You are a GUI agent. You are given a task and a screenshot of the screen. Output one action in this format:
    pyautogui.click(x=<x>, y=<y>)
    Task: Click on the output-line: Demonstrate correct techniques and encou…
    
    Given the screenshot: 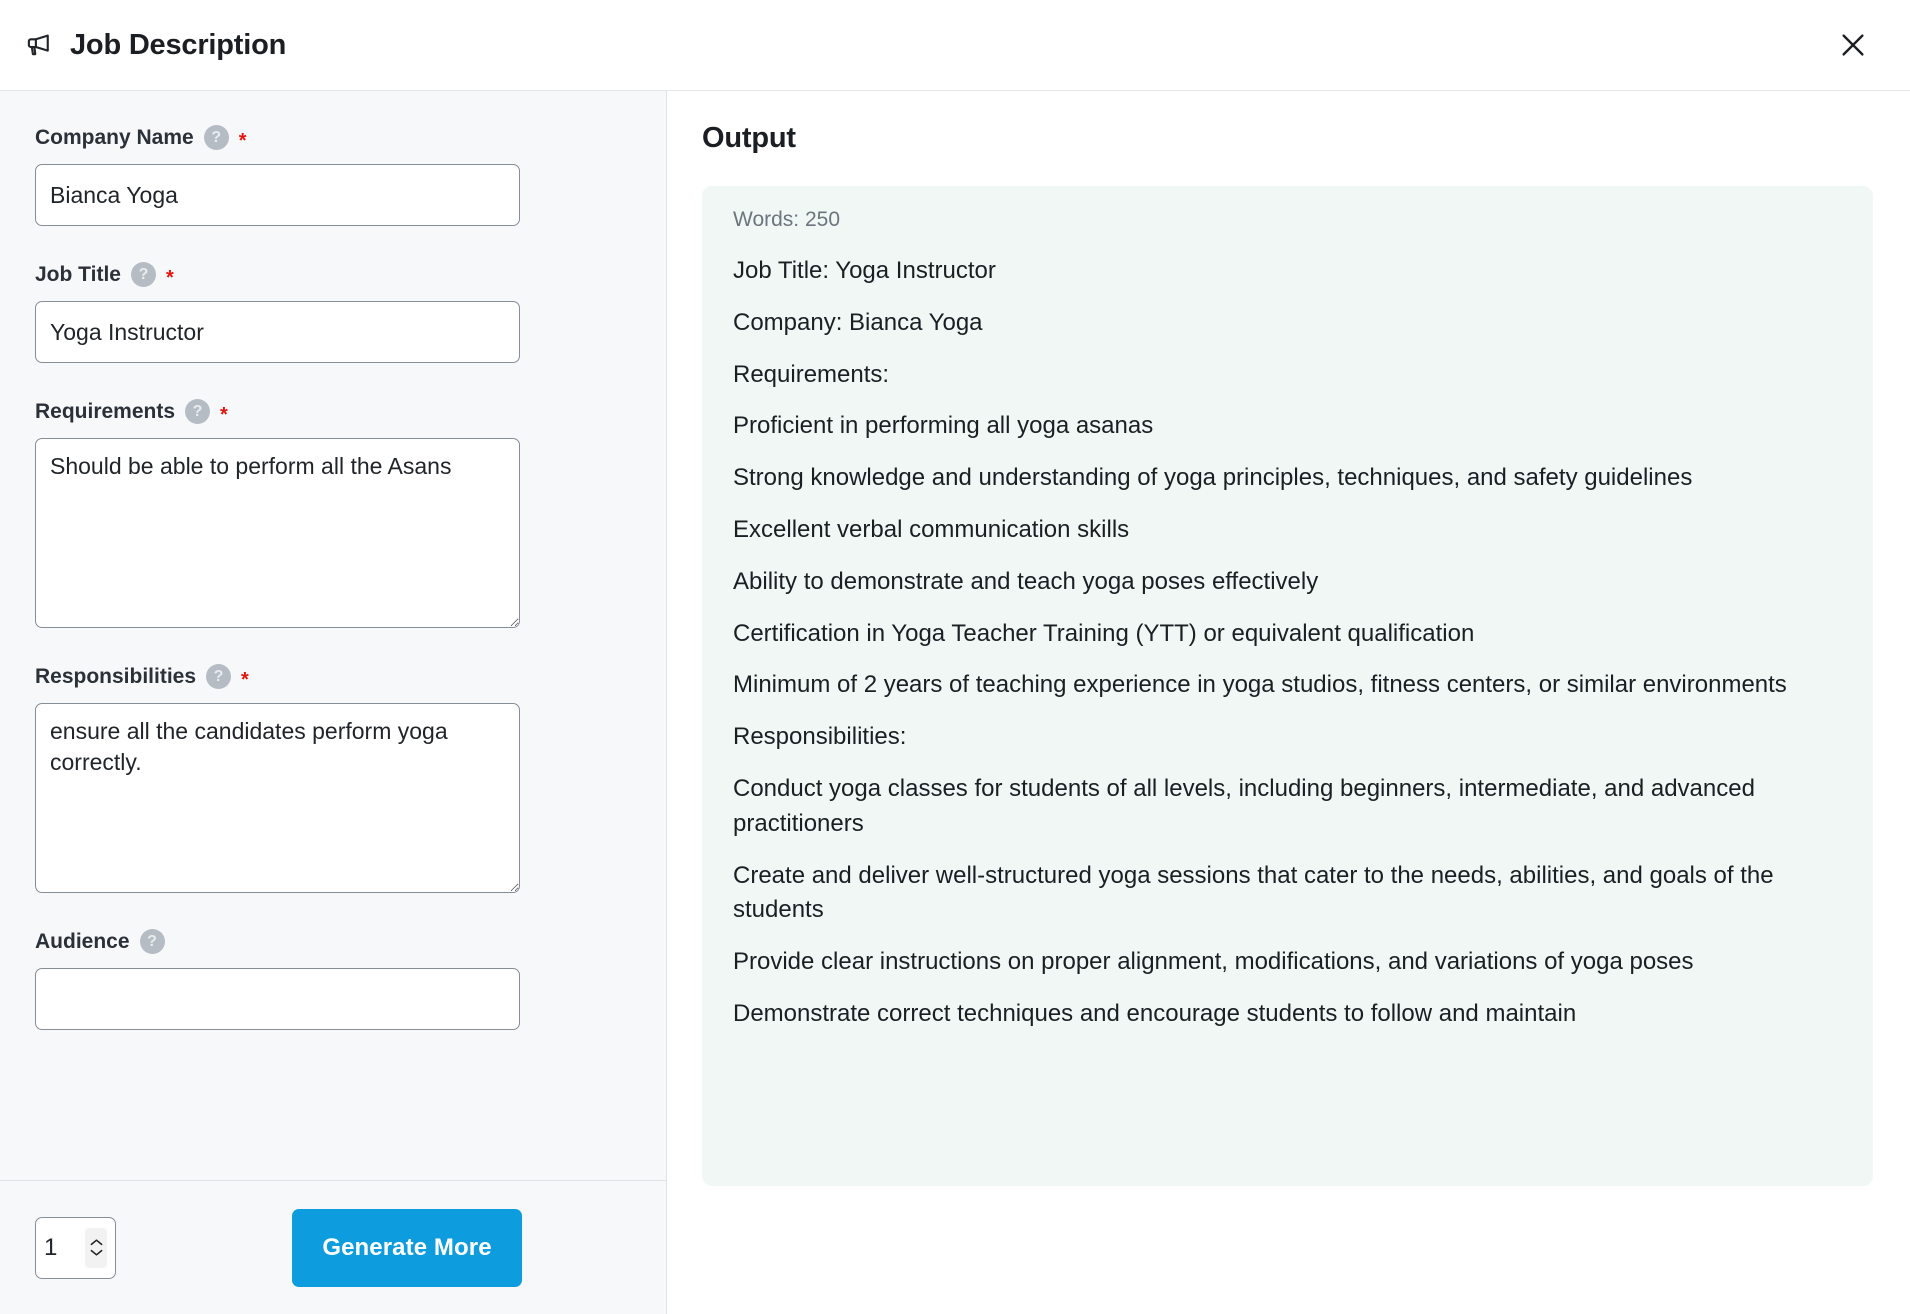 What is the action you would take?
    pyautogui.click(x=1155, y=1013)
    